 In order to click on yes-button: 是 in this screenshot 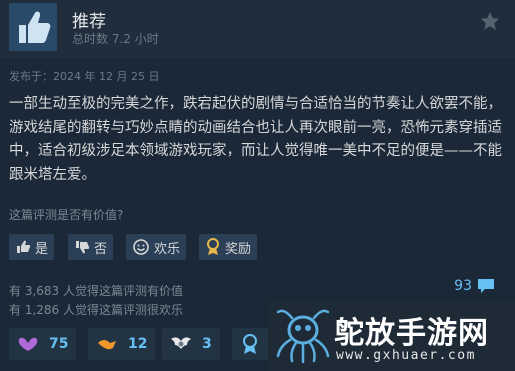, I will do `click(32, 247)`.